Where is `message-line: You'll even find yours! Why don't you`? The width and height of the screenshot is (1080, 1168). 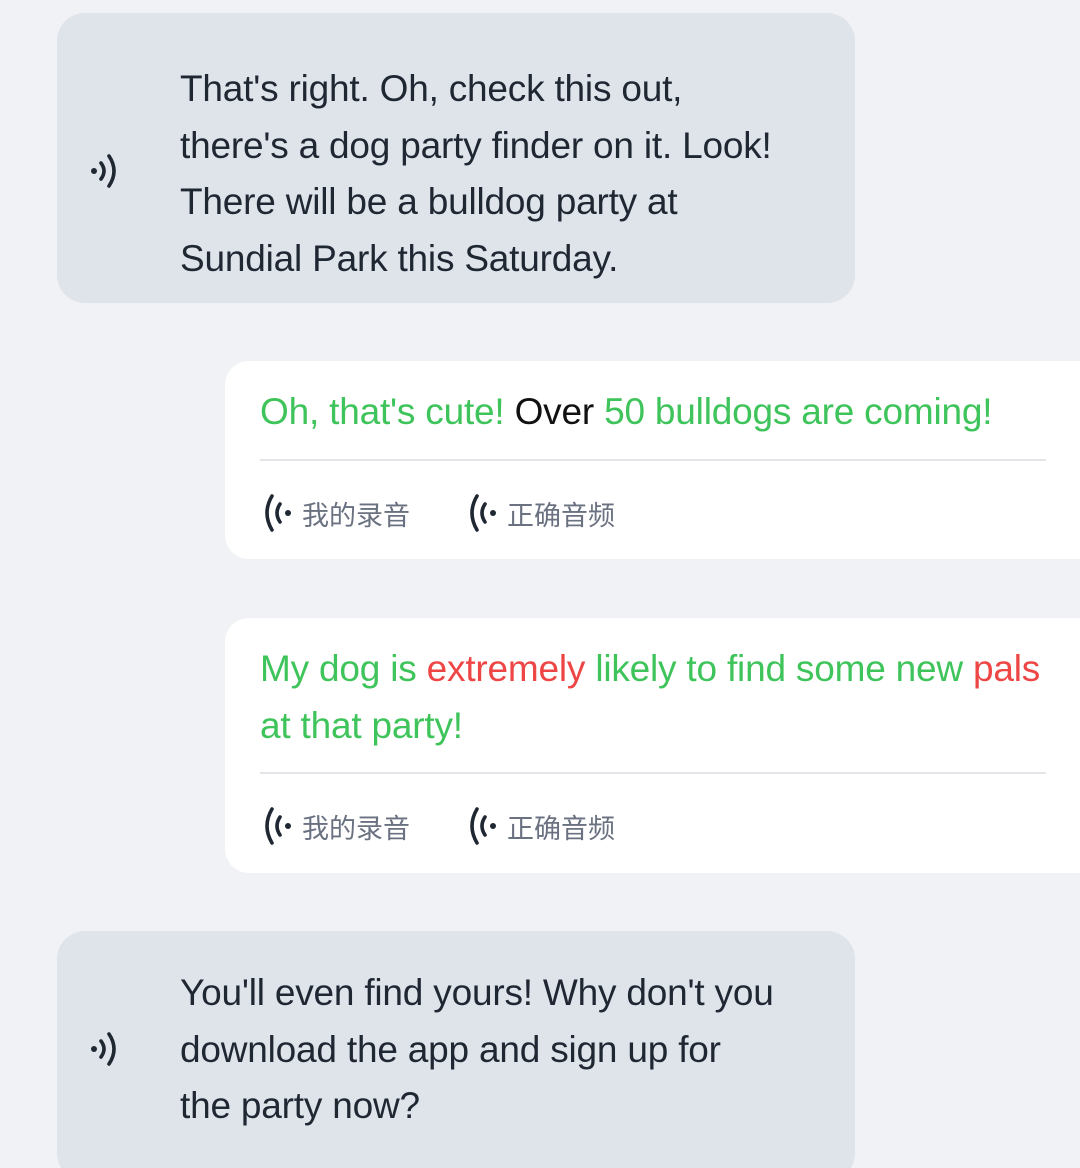 message-line: You'll even find yours! Why don't you is located at coordinates (477, 992).